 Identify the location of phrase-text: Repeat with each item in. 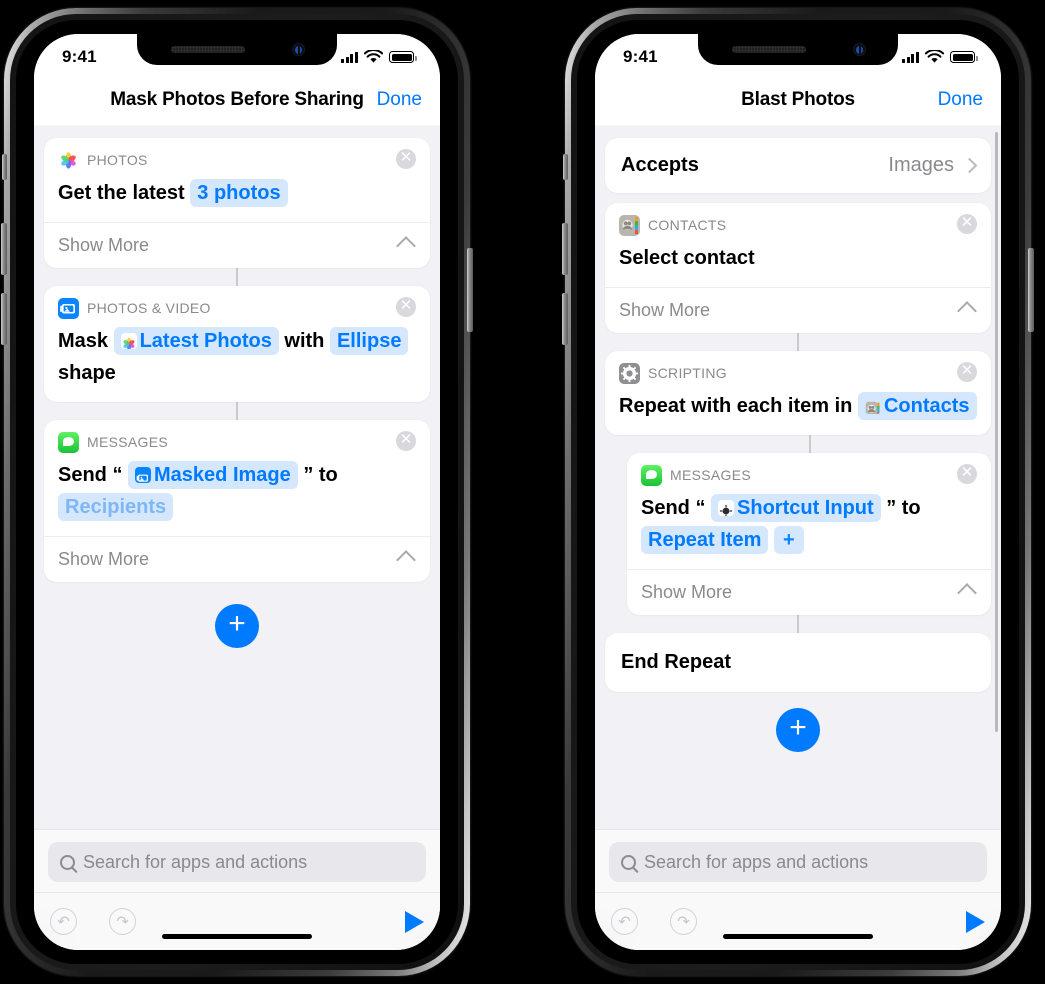
(736, 406).